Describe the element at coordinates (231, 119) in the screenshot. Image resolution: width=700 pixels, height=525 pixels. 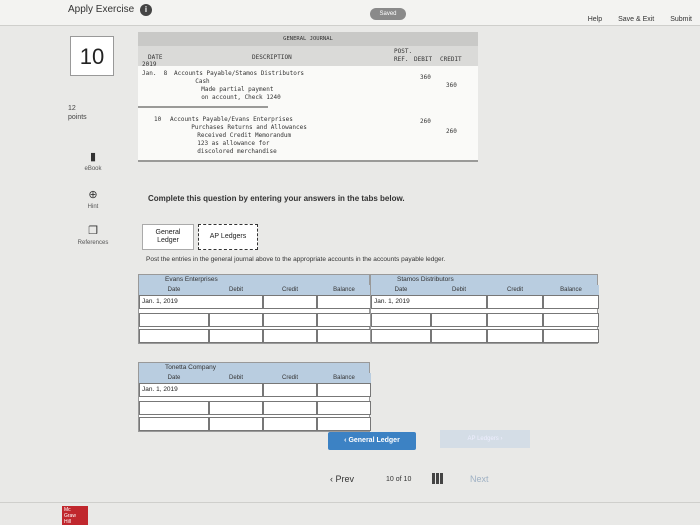
I see `journal-line-text: Accounts Payable/Evans Enterprises` at that location.